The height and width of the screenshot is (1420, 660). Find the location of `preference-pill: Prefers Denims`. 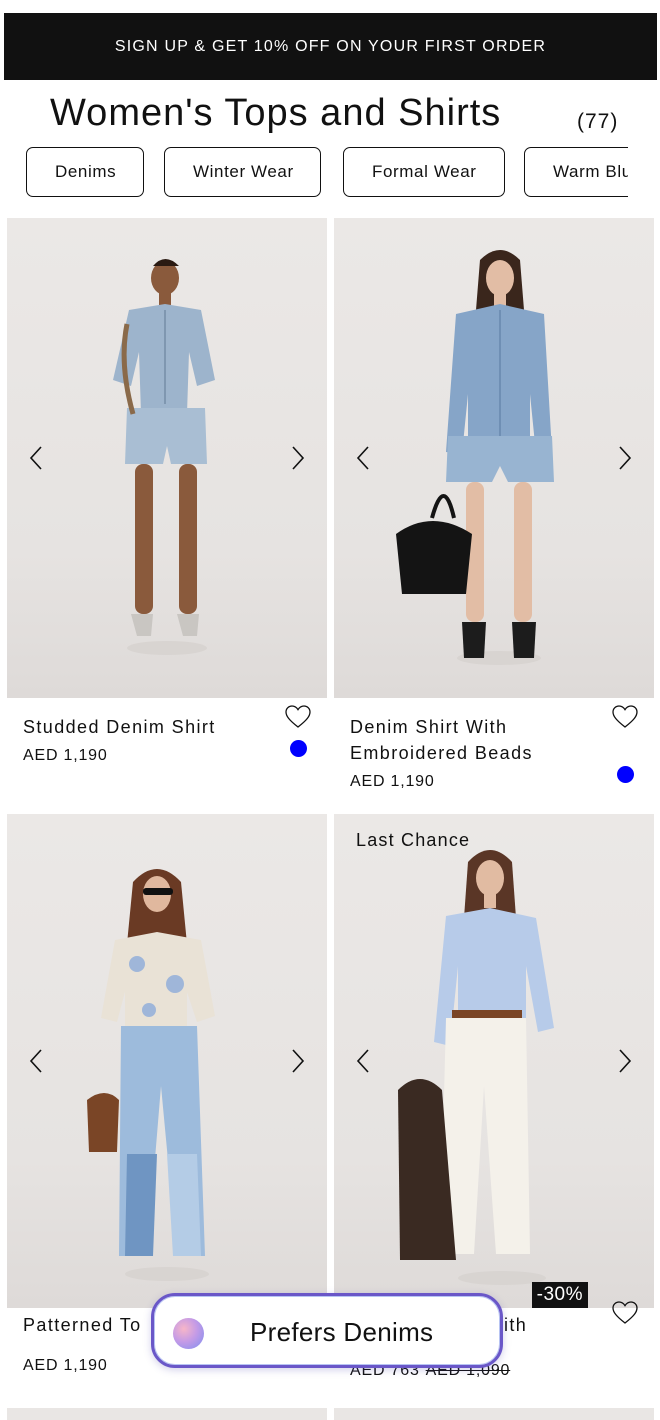

preference-pill: Prefers Denims is located at coordinates (327, 1330).